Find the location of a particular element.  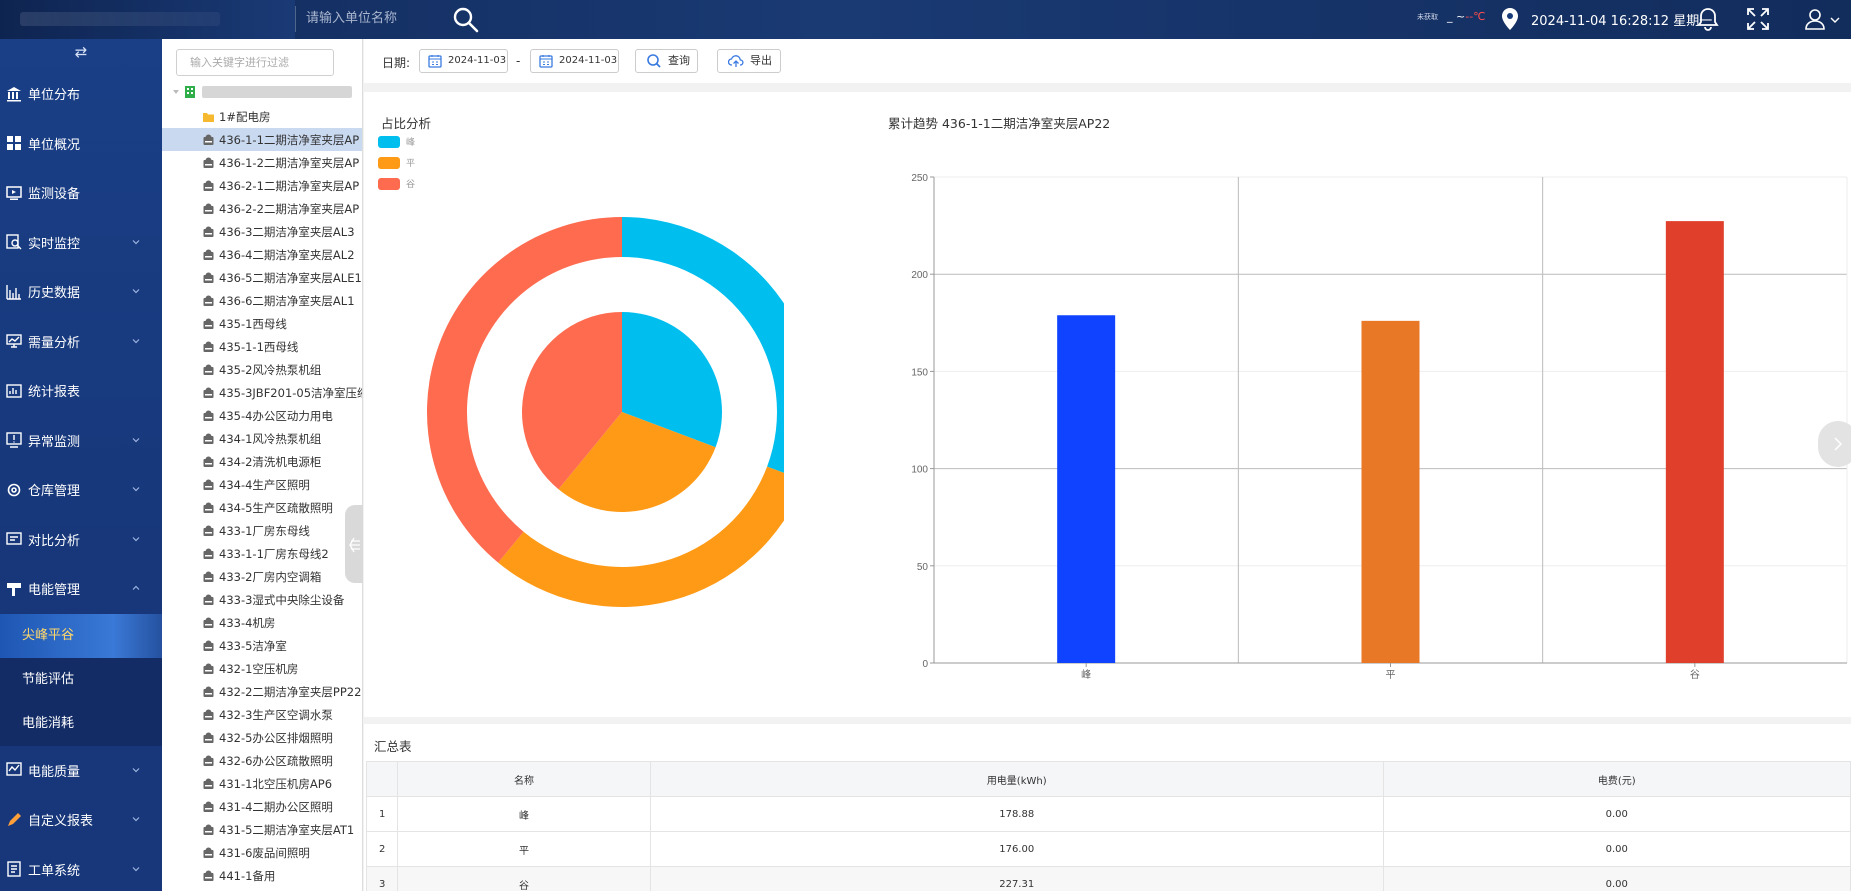

tree-node: 433-4机房 is located at coordinates (262, 622).